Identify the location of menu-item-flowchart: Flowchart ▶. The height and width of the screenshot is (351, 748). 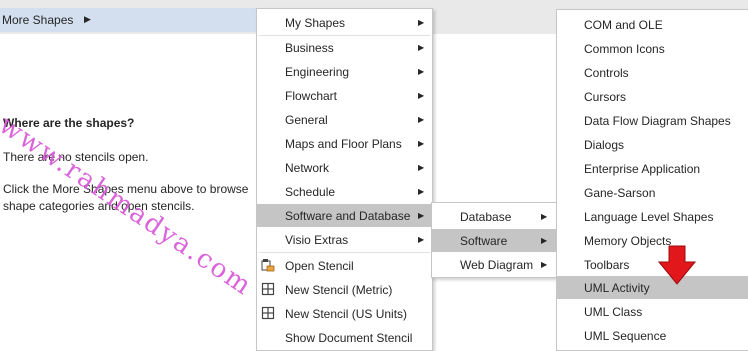
(344, 95).